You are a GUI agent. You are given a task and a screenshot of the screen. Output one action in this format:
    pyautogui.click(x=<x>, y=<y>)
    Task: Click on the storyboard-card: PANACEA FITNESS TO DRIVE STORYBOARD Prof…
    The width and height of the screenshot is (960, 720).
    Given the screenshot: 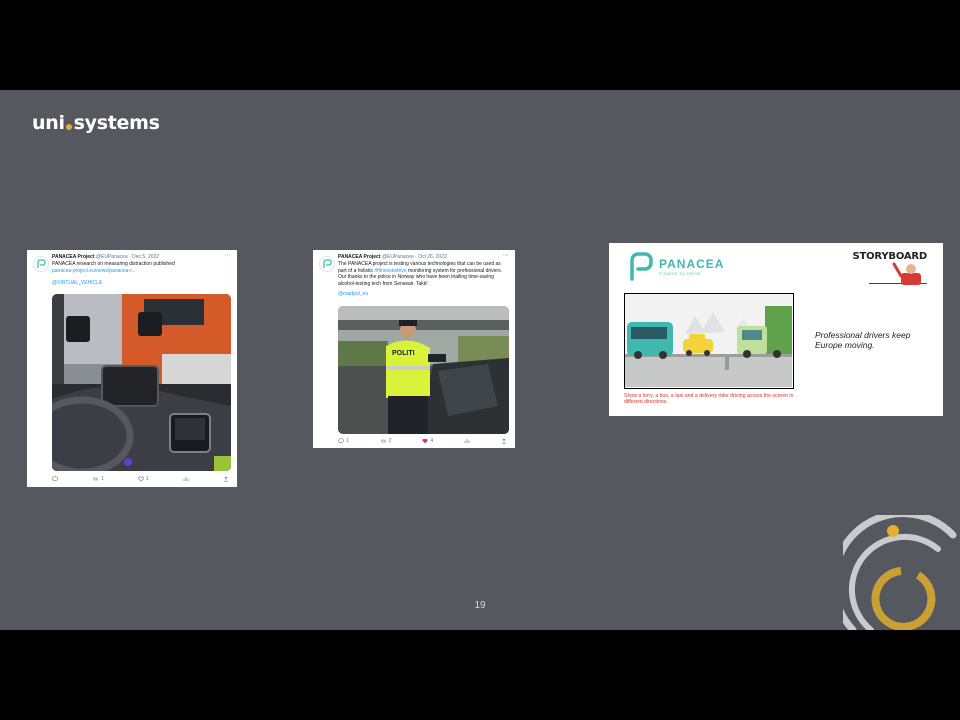 What is the action you would take?
    pyautogui.click(x=776, y=329)
    